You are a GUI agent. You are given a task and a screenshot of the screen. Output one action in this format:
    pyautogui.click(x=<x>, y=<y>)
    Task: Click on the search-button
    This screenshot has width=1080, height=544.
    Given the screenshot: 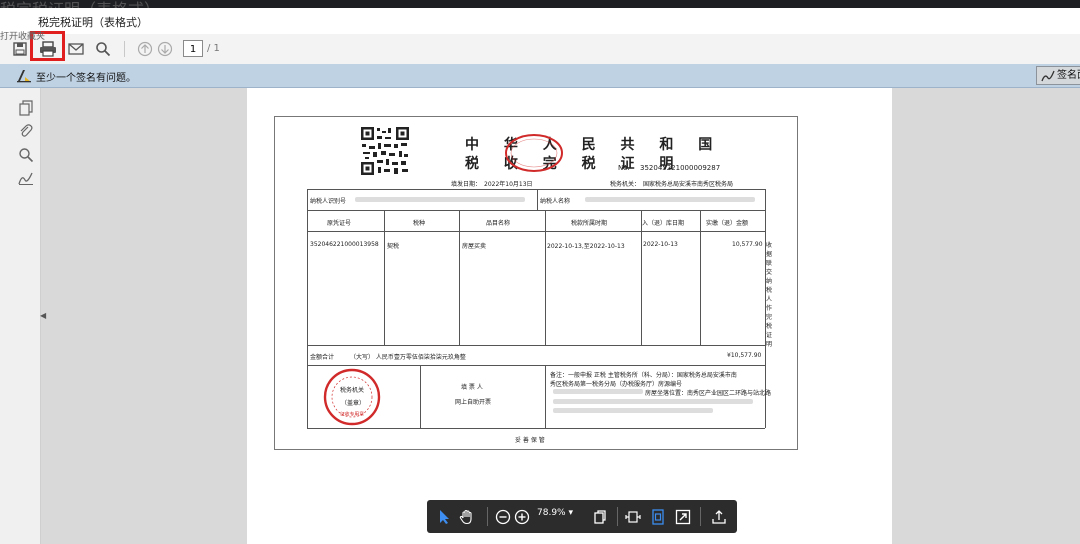 What is the action you would take?
    pyautogui.click(x=103, y=49)
    